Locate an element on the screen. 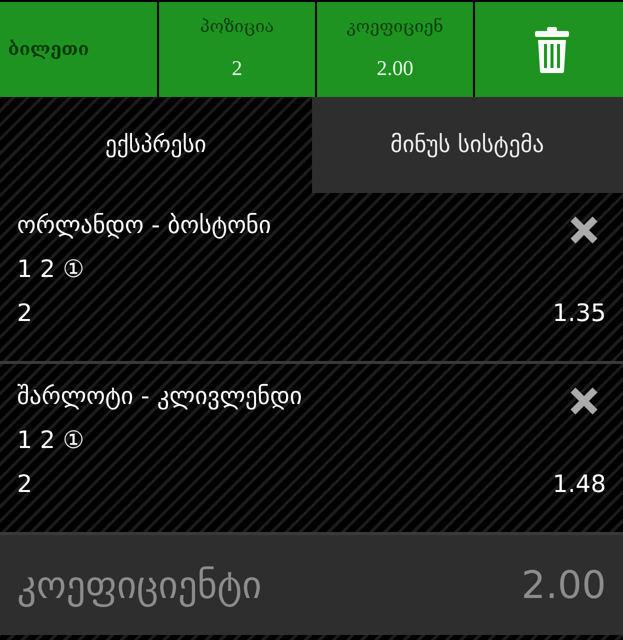  match-name: შარლოტი - კლივლენდი is located at coordinates (159, 396).